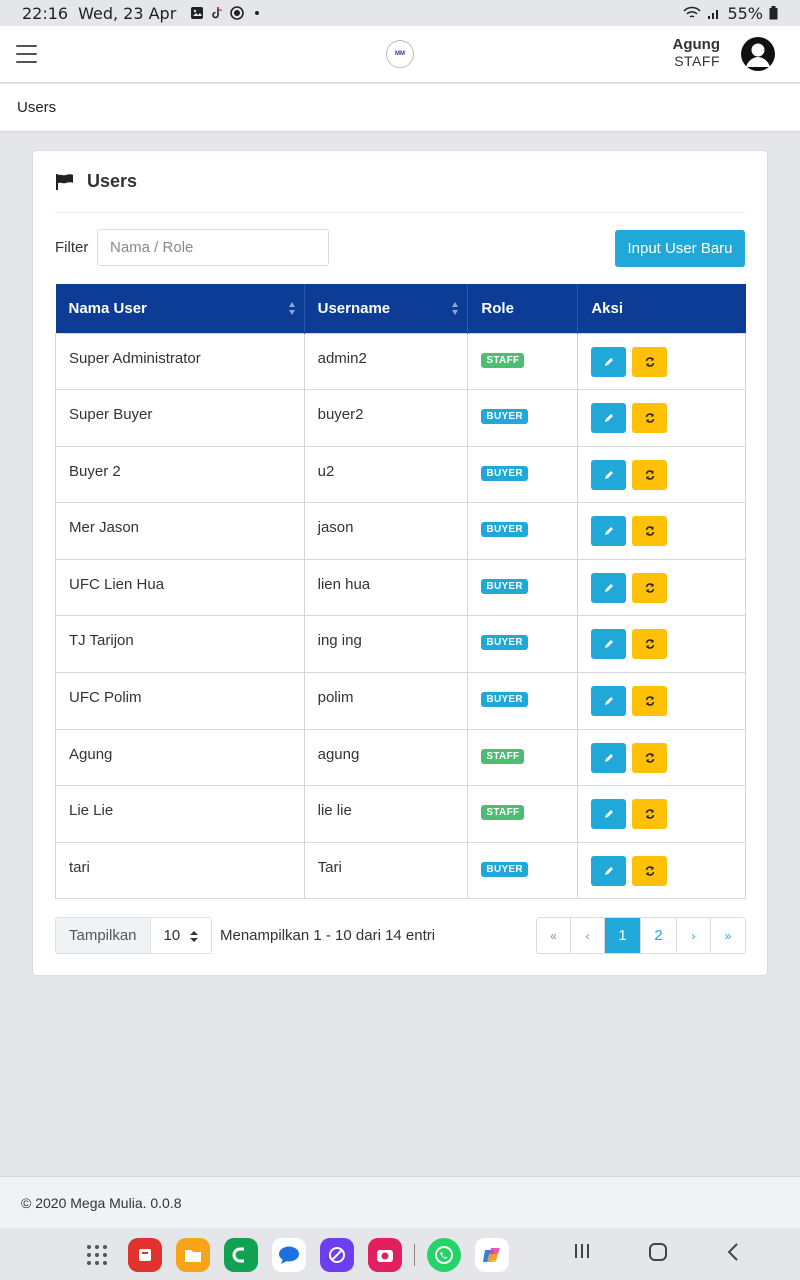 The height and width of the screenshot is (1280, 800). I want to click on browser-app-icon, so click(337, 1255).